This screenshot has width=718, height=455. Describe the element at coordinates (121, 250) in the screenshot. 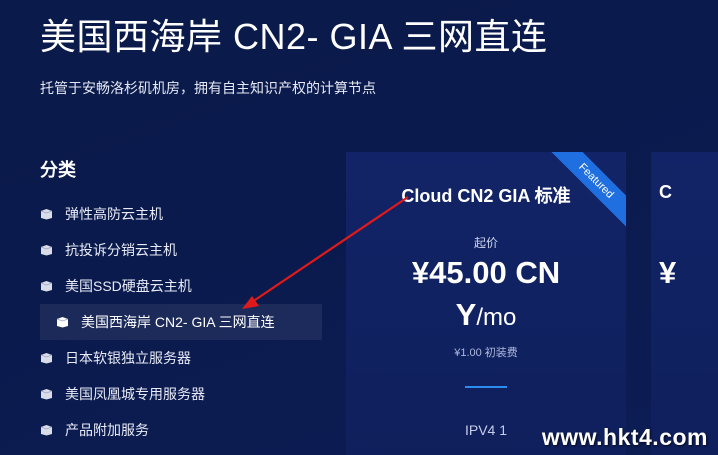

I see `sidebar-item-label: 抗投诉分销云主机` at that location.